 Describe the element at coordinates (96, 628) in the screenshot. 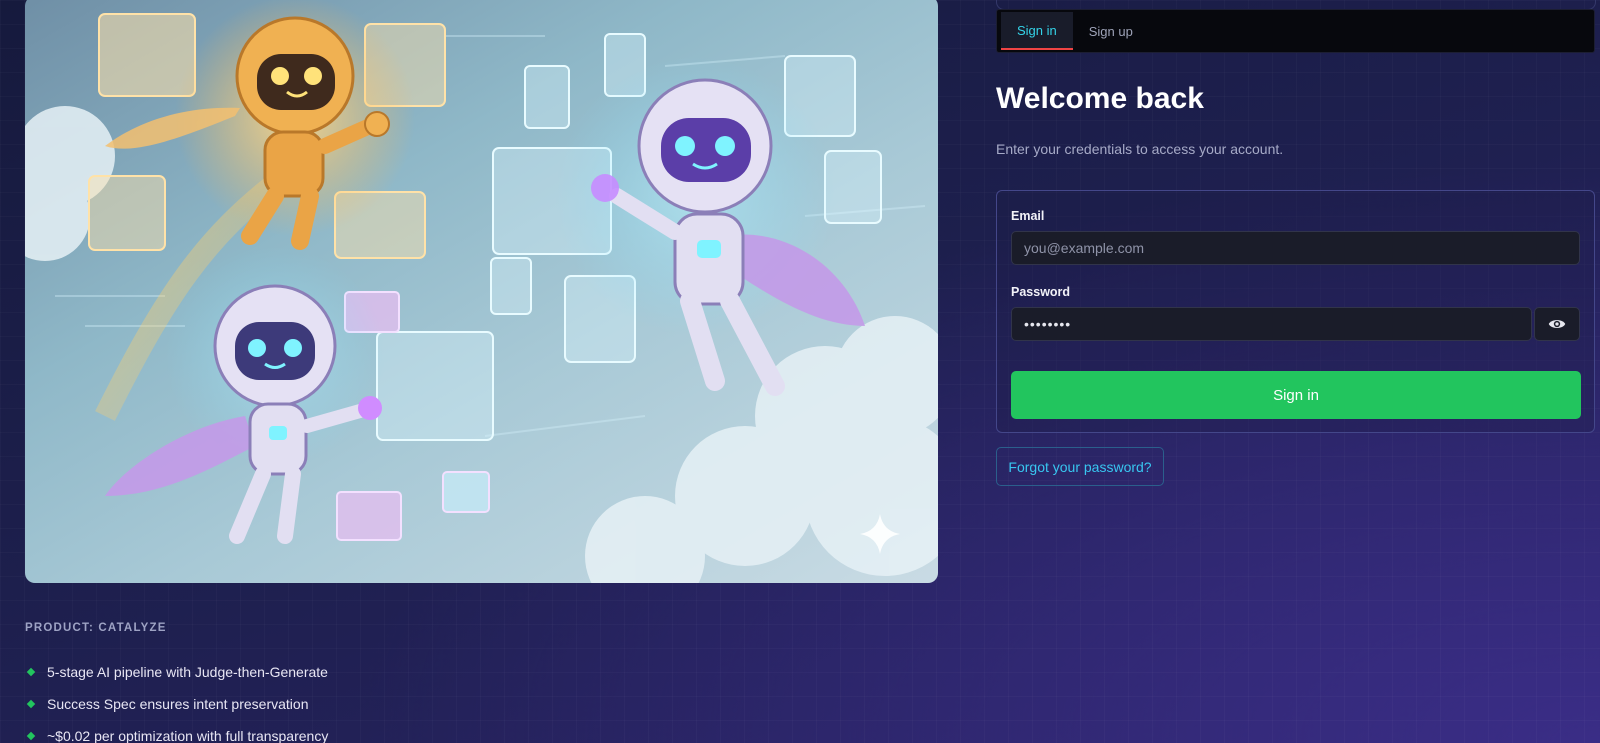

I see `product-label: PRODUCT: CATALYZE` at that location.